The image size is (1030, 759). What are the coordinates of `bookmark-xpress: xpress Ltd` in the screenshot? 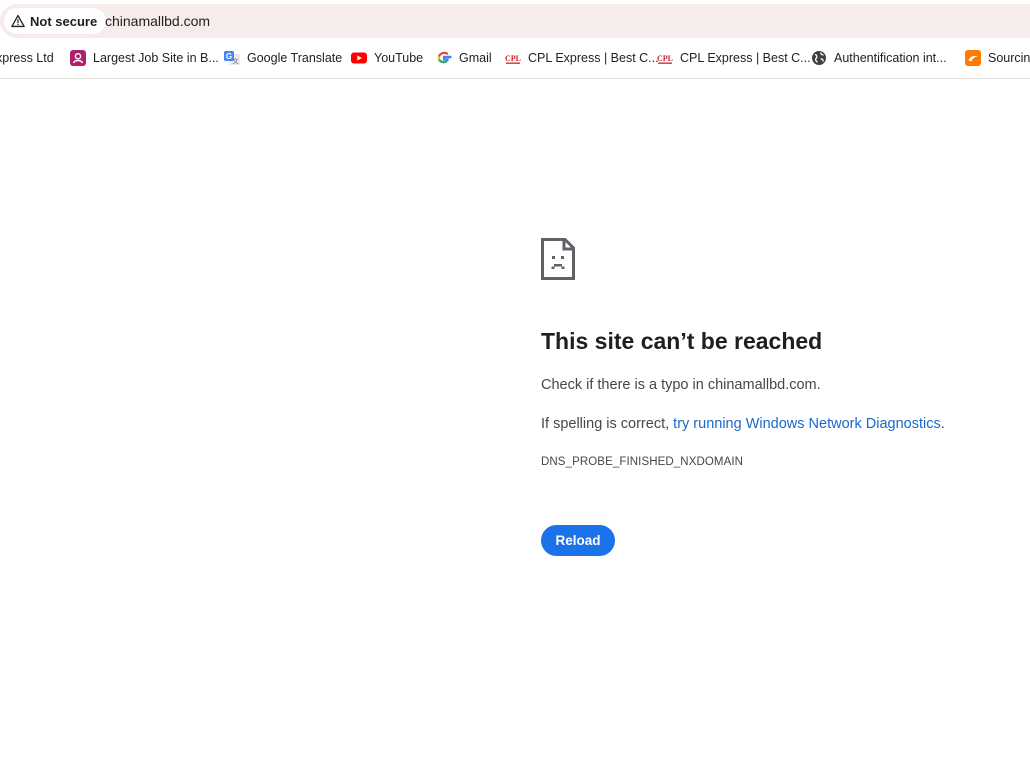 It's located at (27, 58).